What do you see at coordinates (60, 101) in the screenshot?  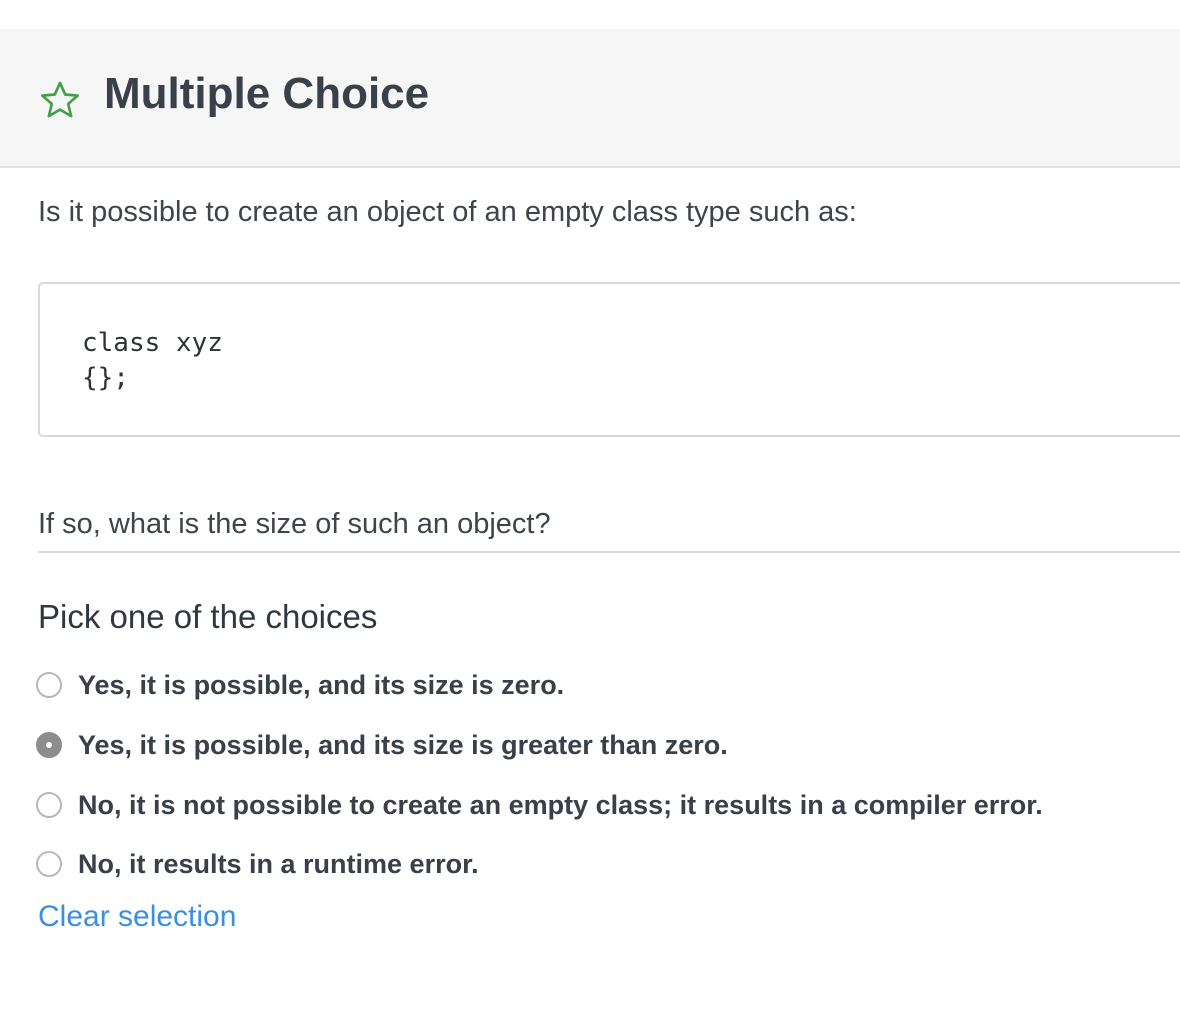 I see `star-outline-icon` at bounding box center [60, 101].